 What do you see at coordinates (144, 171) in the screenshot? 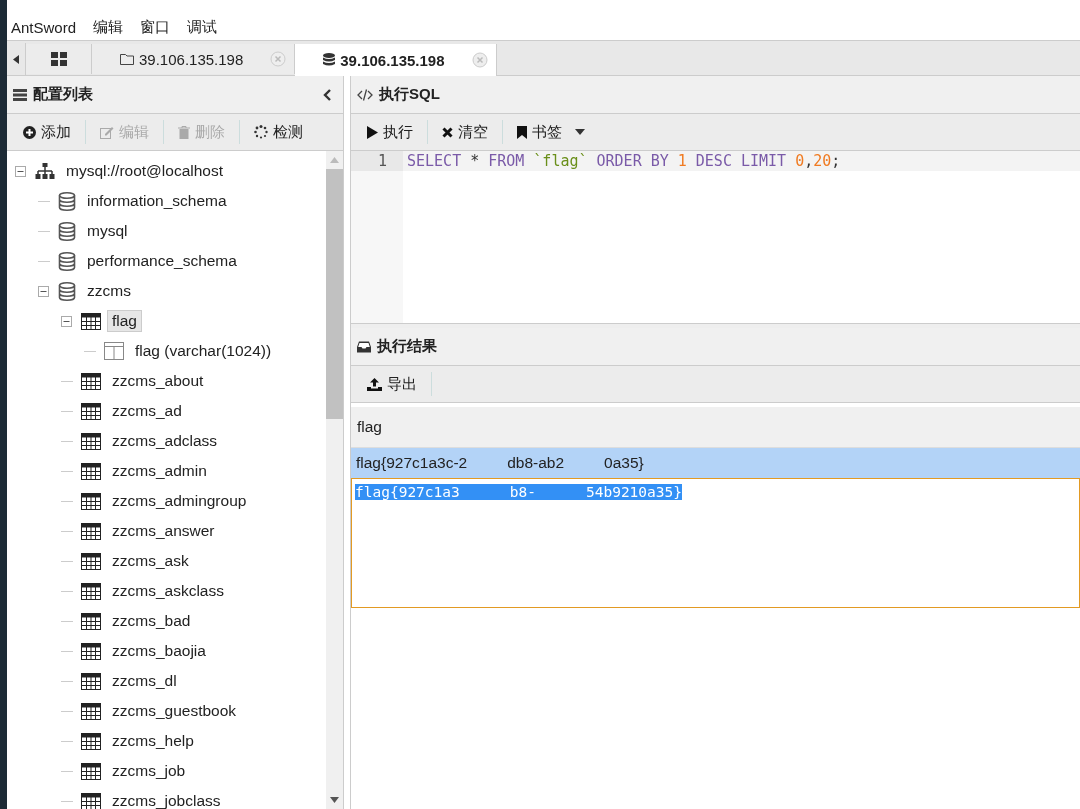
I see `tree-item: mysql://root@localhost` at bounding box center [144, 171].